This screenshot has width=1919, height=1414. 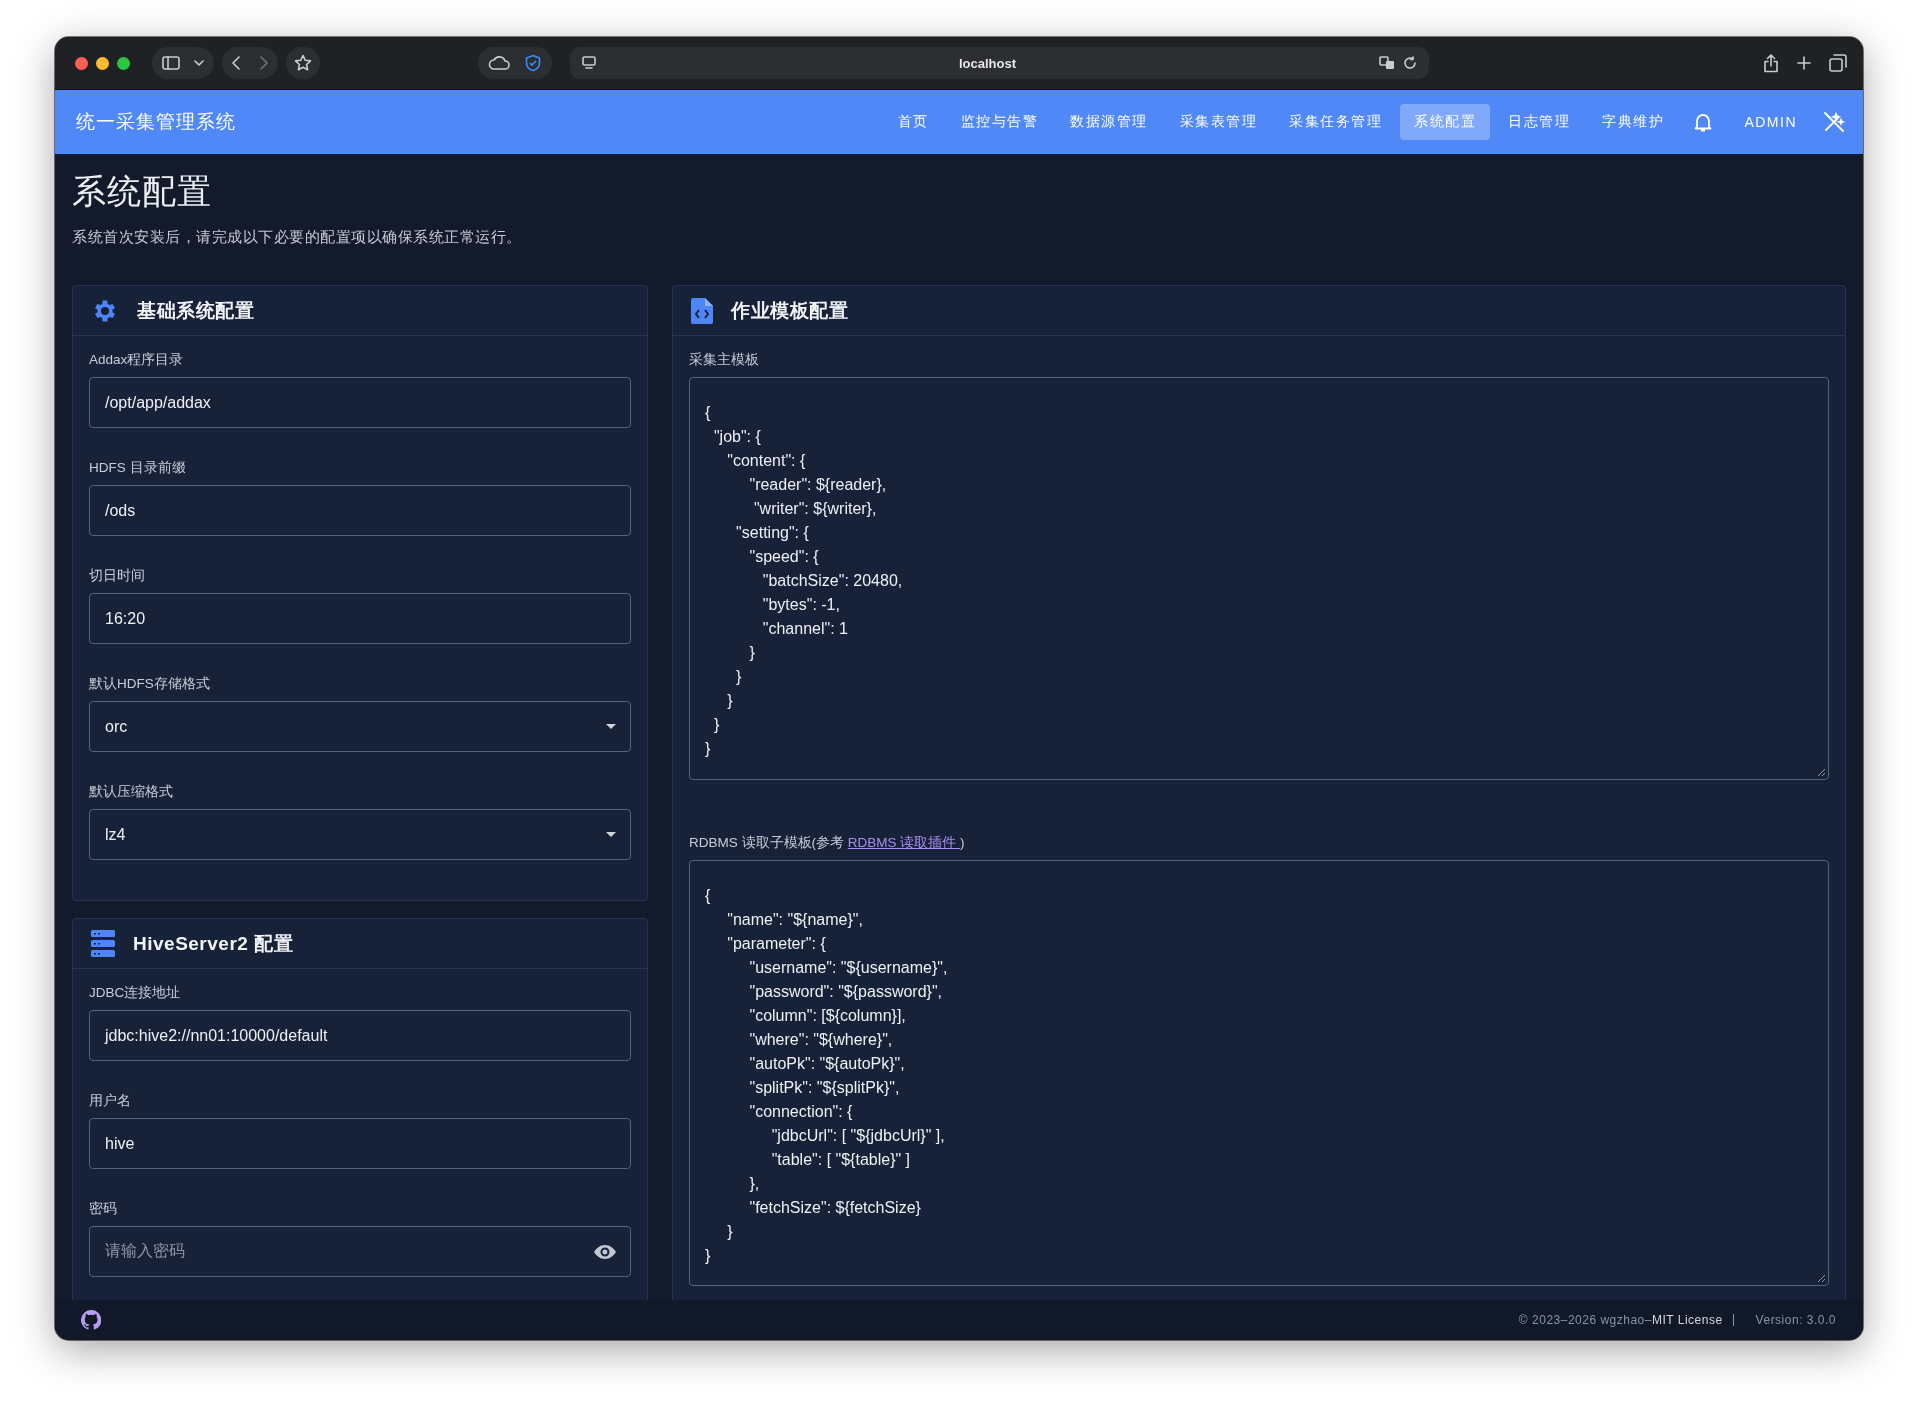 I want to click on card-title: 作业模板配置, so click(x=789, y=310).